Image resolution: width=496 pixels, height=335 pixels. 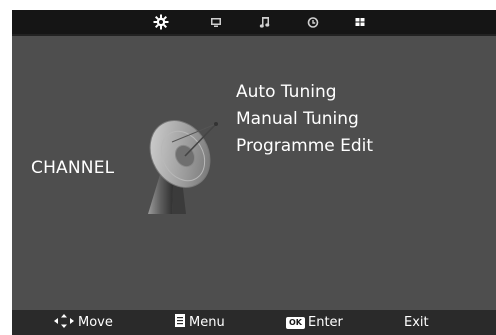 I want to click on hint-move: Move, so click(x=83, y=322).